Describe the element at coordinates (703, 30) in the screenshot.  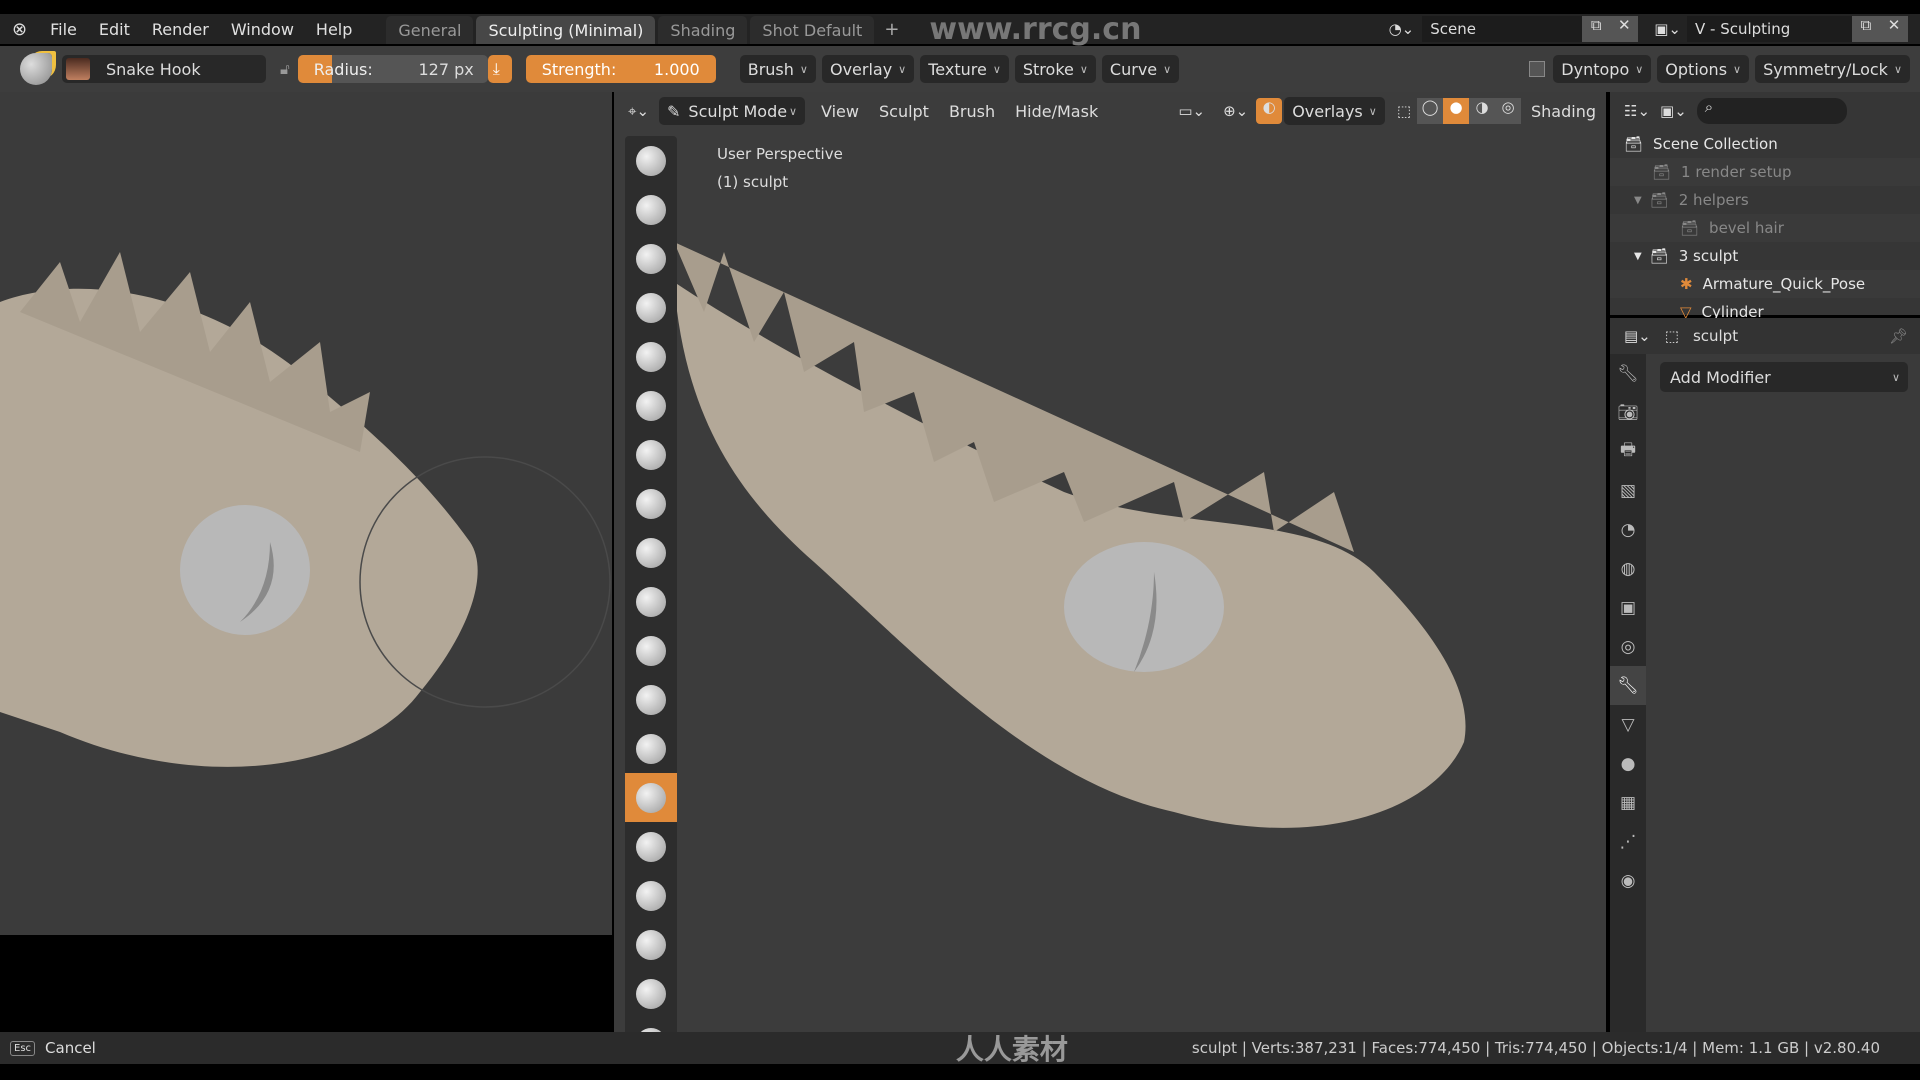
I see `tab-shading: Shading` at that location.